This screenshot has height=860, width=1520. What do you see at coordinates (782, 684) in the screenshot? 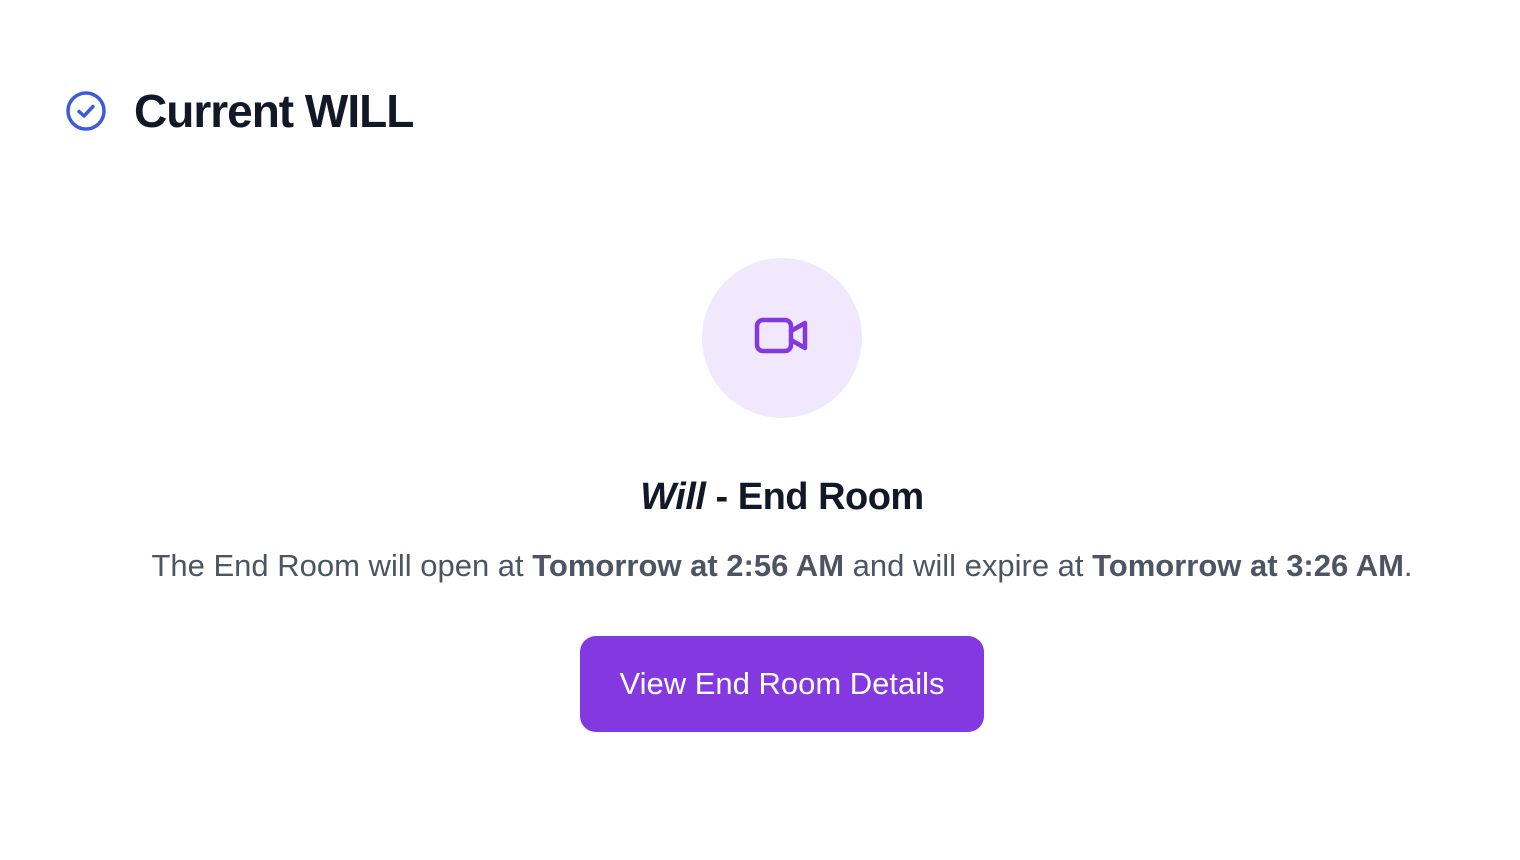
I see `view-end-room-details-button: View End Room Details` at bounding box center [782, 684].